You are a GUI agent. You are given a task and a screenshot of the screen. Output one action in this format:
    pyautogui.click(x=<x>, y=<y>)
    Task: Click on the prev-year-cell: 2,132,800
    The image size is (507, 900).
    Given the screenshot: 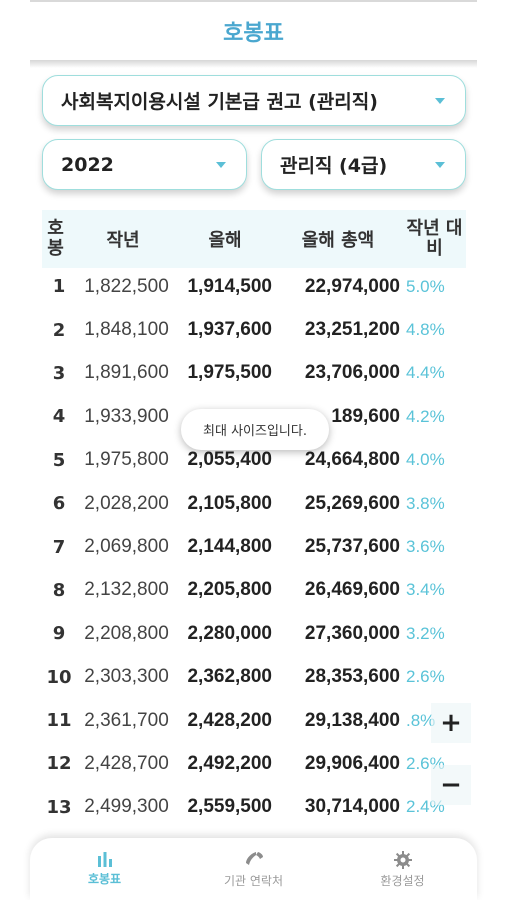 What is the action you would take?
    pyautogui.click(x=126, y=590)
    